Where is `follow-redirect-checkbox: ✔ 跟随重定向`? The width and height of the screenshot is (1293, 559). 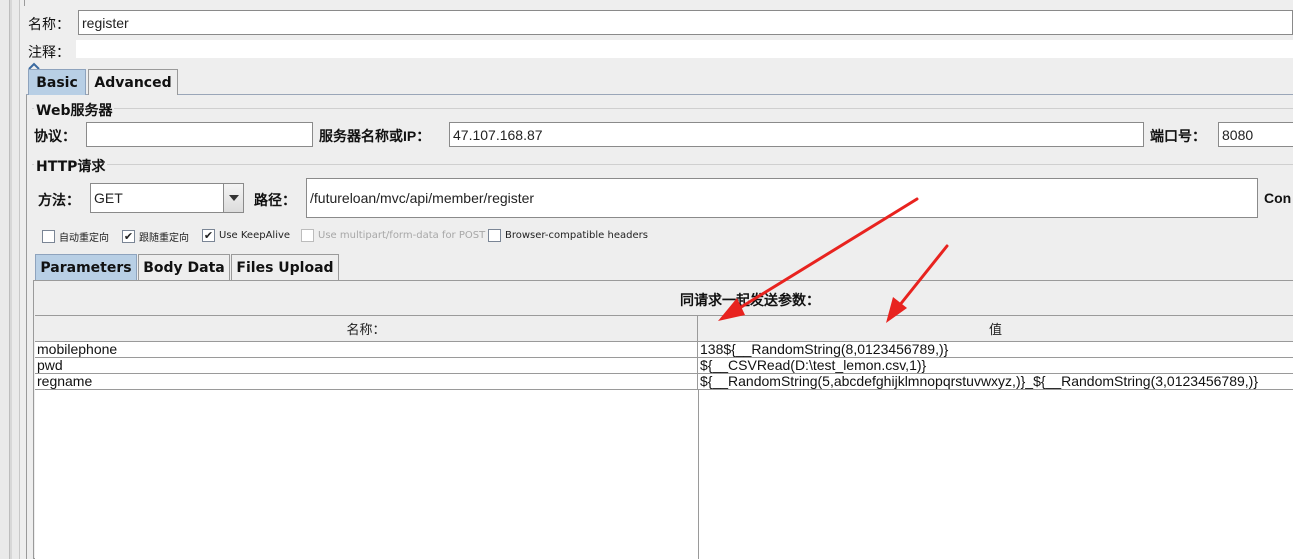 follow-redirect-checkbox: ✔ 跟随重定向 is located at coordinates (155, 236).